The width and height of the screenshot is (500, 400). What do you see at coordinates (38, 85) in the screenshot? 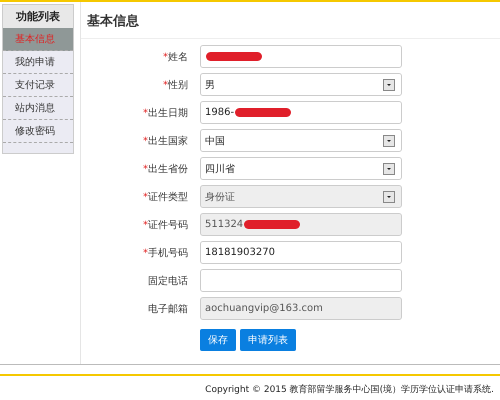
I see `sidebar-item: 支付记录` at bounding box center [38, 85].